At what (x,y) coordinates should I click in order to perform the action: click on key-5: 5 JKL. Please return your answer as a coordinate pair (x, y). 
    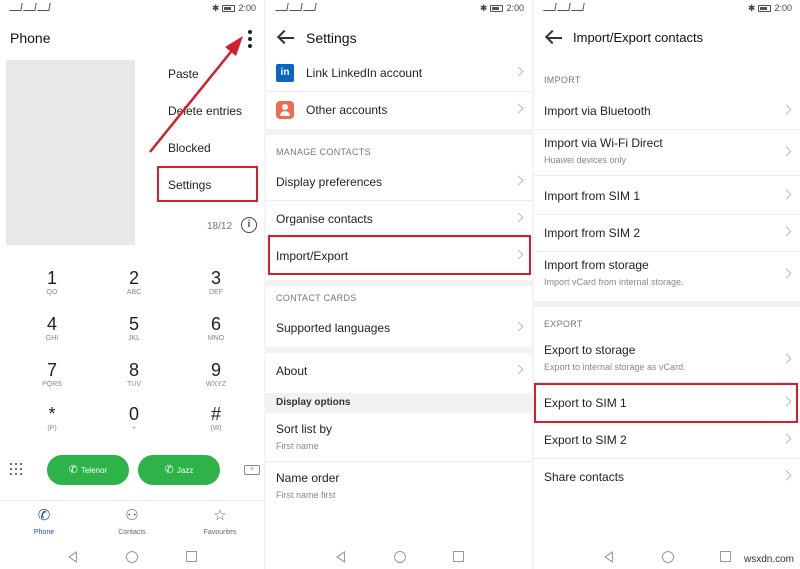
    Looking at the image, I should click on (134, 337).